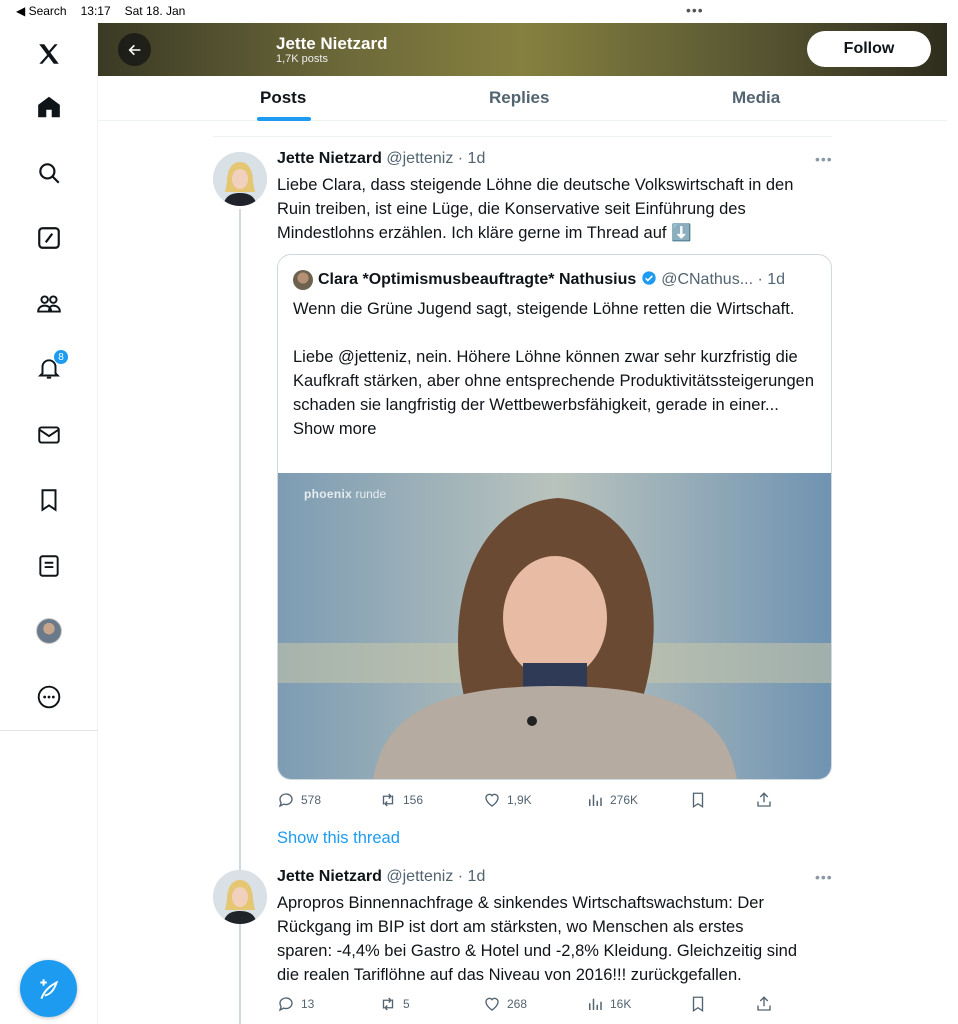 Image resolution: width=958 pixels, height=1024 pixels. Describe the element at coordinates (49, 730) in the screenshot. I see `nav-divider` at that location.